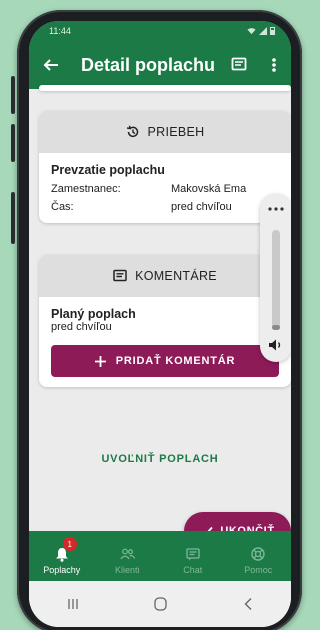 The height and width of the screenshot is (630, 320). What do you see at coordinates (251, 31) in the screenshot?
I see `wifi-icon` at bounding box center [251, 31].